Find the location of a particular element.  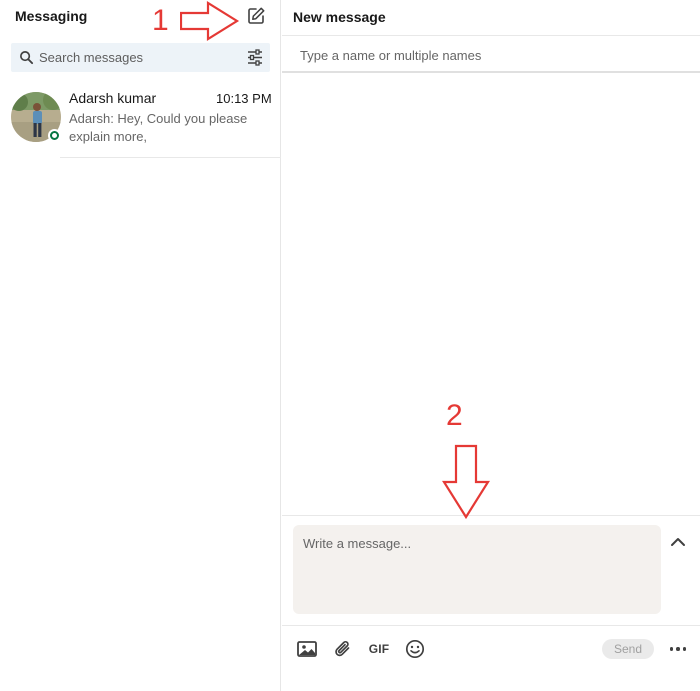

message-box is located at coordinates (477, 569).